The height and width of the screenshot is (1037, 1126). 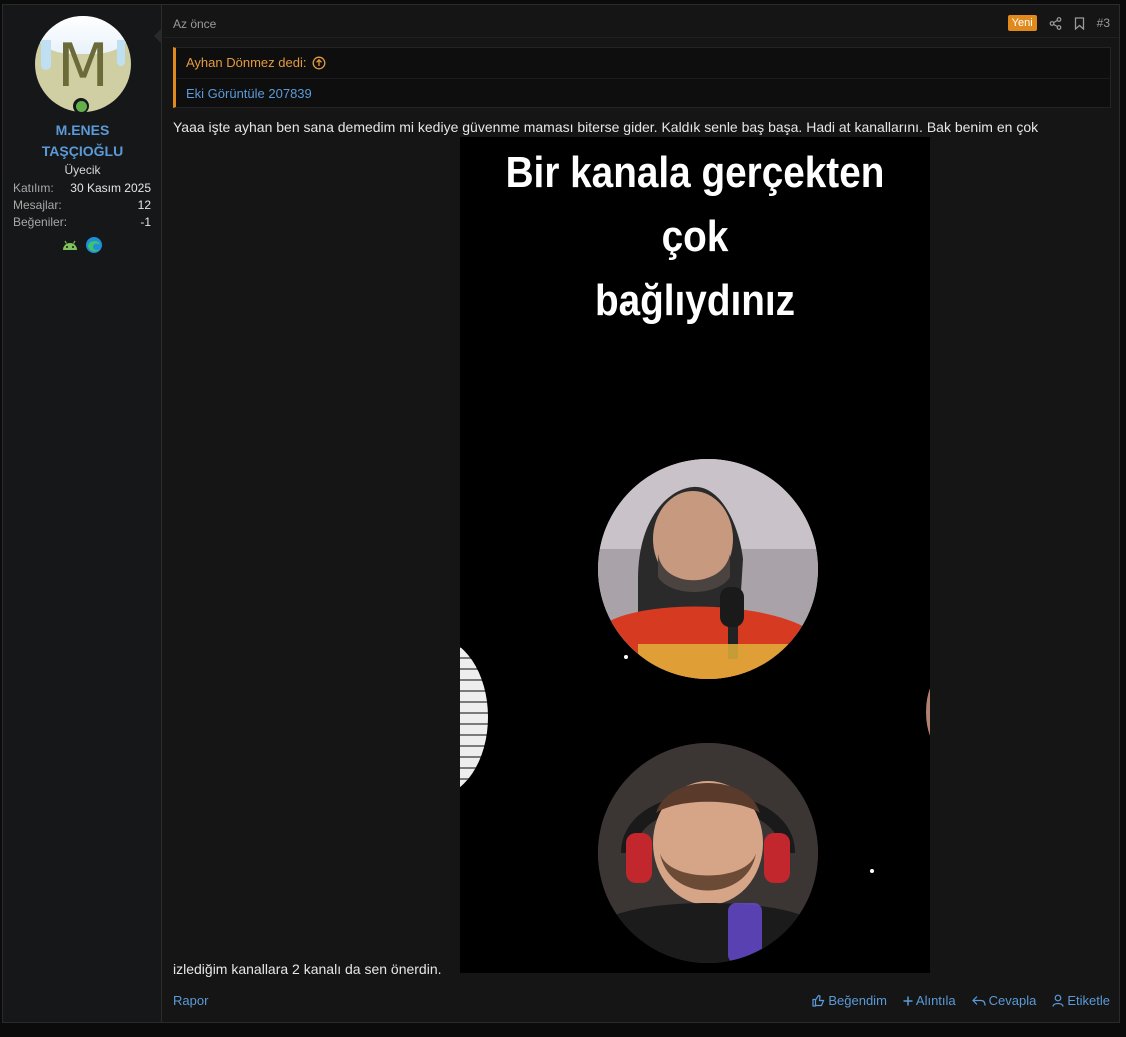 What do you see at coordinates (695, 236) in the screenshot?
I see `image-caption: Bir kanala gerçekten çok bağlıydınız` at bounding box center [695, 236].